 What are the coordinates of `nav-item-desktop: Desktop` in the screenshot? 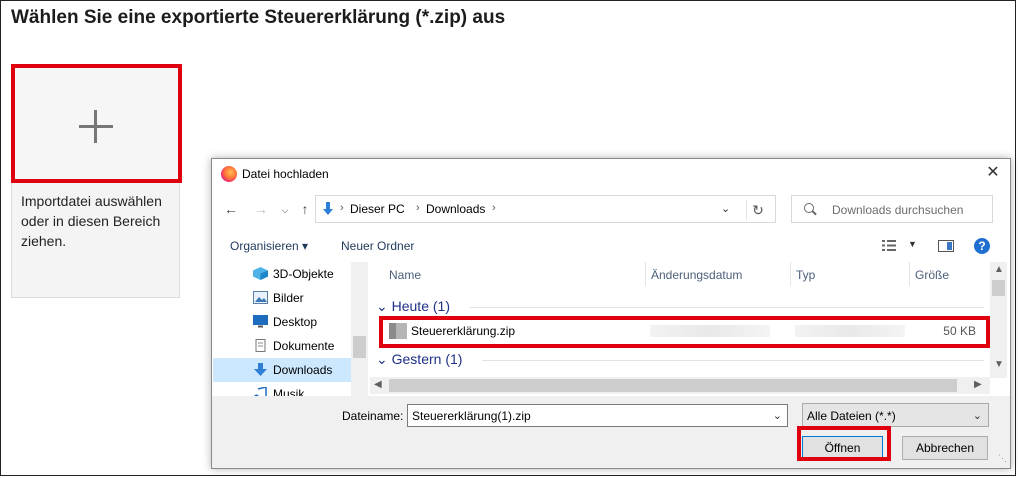 It's located at (290, 322).